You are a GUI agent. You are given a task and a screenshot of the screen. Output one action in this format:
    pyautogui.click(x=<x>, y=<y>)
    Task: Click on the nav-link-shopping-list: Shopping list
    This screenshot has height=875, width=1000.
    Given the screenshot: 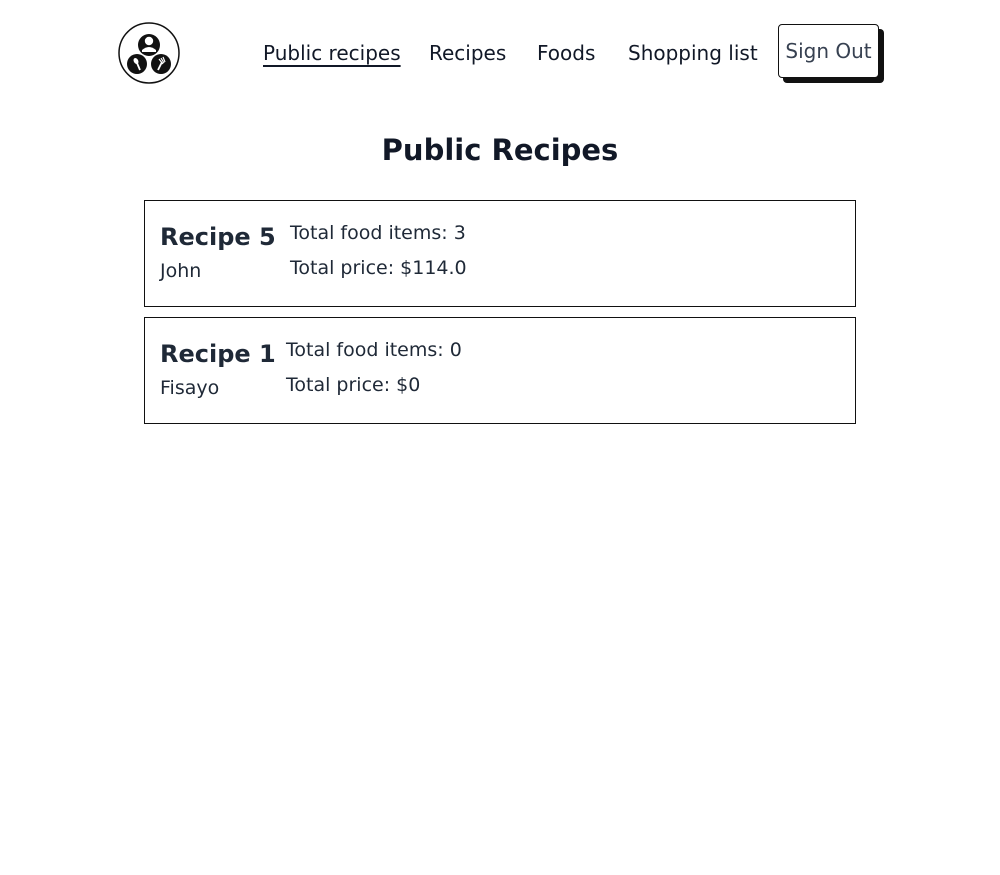 What is the action you would take?
    pyautogui.click(x=693, y=53)
    